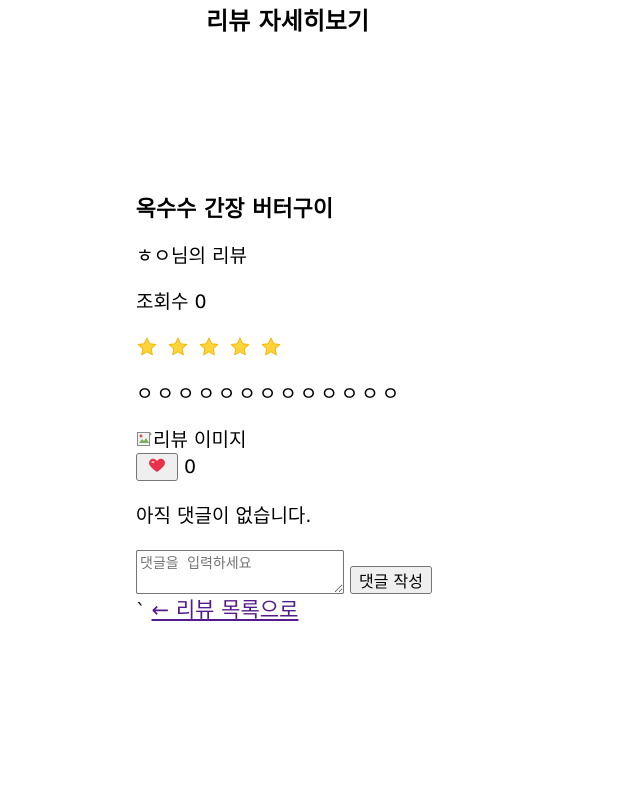 Image resolution: width=628 pixels, height=799 pixels. Describe the element at coordinates (366, 610) in the screenshot. I see `back-row: ` ← 리뷰 목록으로` at that location.